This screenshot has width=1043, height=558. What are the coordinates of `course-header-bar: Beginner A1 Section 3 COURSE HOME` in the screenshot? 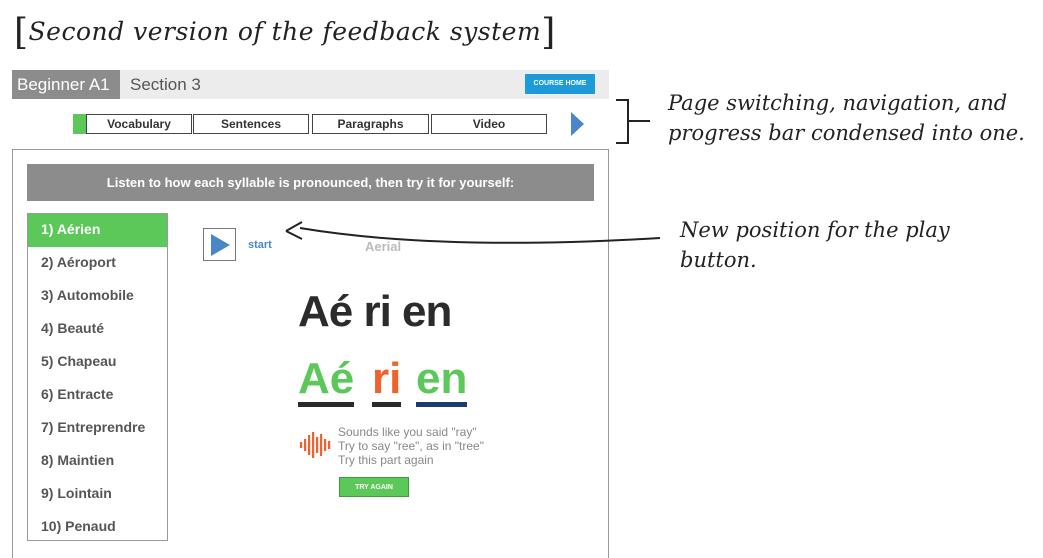 It's located at (310, 84).